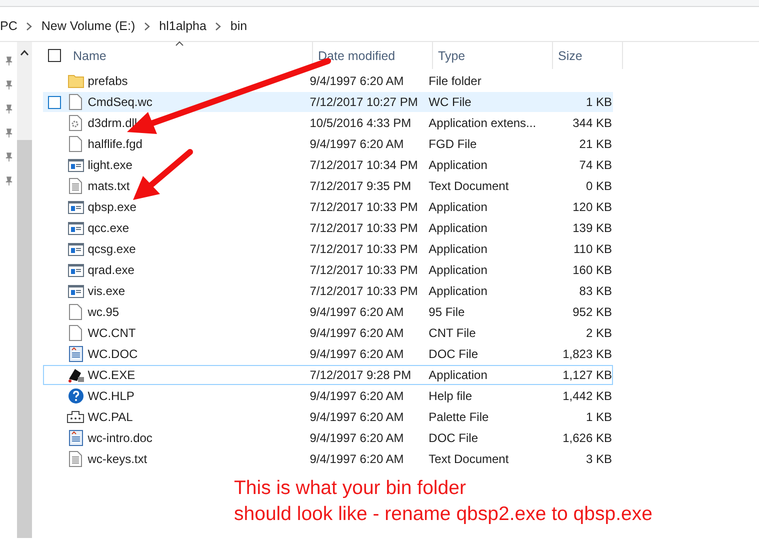 Image resolution: width=759 pixels, height=539 pixels. What do you see at coordinates (592, 249) in the screenshot?
I see `file-size: 110 KB` at bounding box center [592, 249].